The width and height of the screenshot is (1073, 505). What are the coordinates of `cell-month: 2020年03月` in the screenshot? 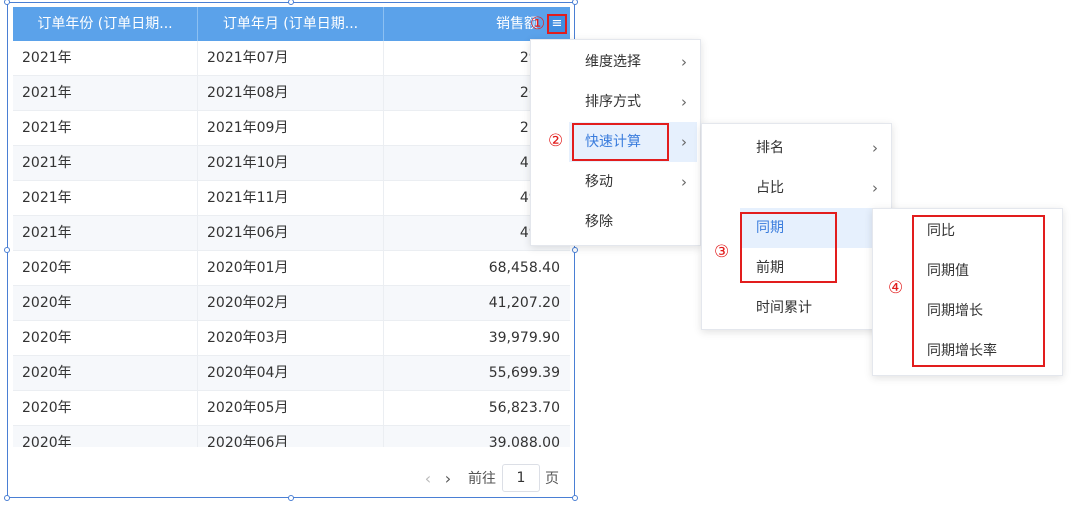 It's located at (291, 338).